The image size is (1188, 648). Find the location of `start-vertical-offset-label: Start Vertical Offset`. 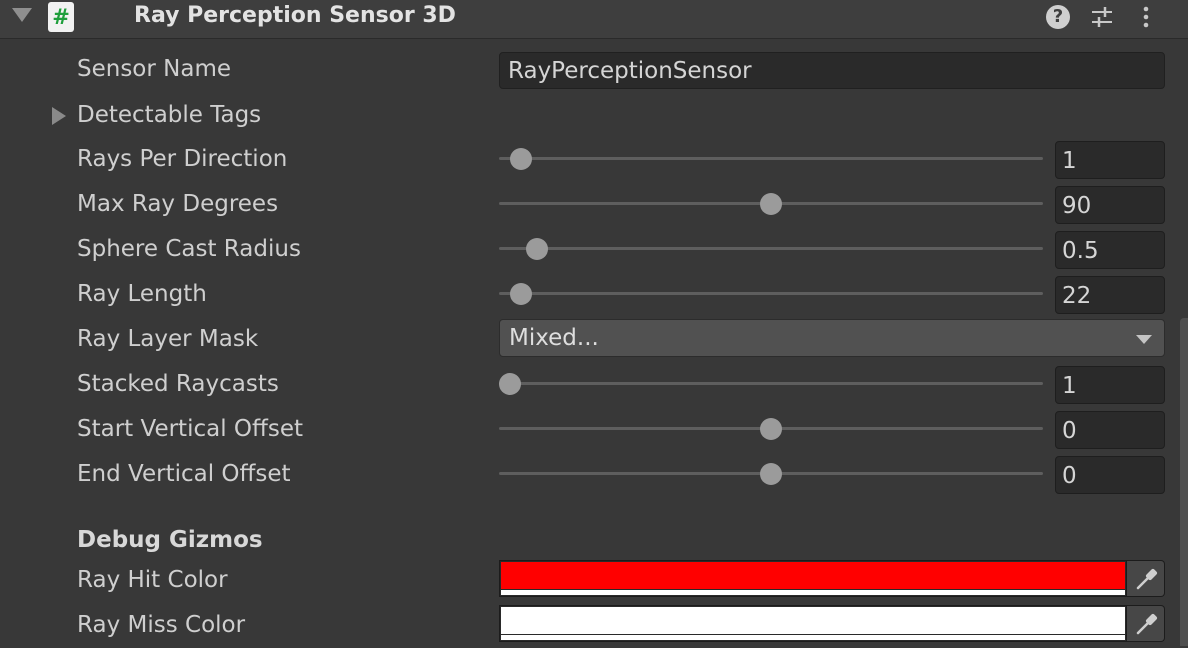

start-vertical-offset-label: Start Vertical Offset is located at coordinates (190, 429).